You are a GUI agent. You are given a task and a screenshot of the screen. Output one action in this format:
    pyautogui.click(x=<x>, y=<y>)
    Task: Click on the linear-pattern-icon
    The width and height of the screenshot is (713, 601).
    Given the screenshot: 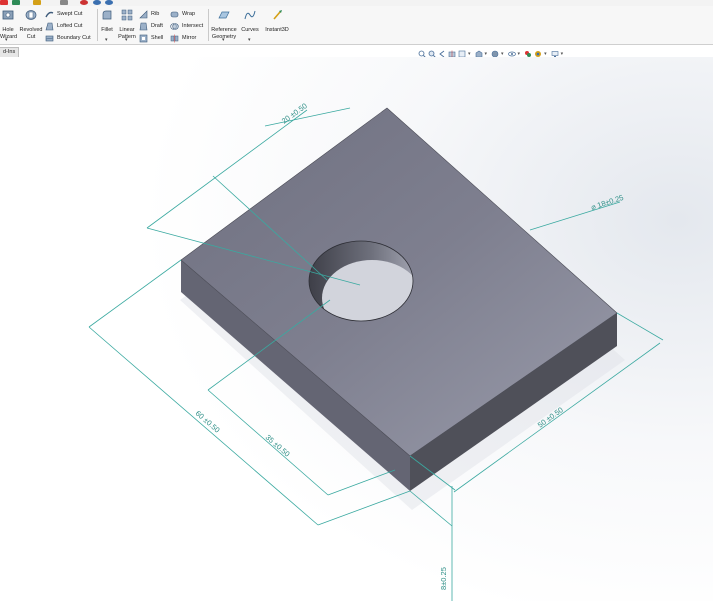 What is the action you would take?
    pyautogui.click(x=127, y=15)
    